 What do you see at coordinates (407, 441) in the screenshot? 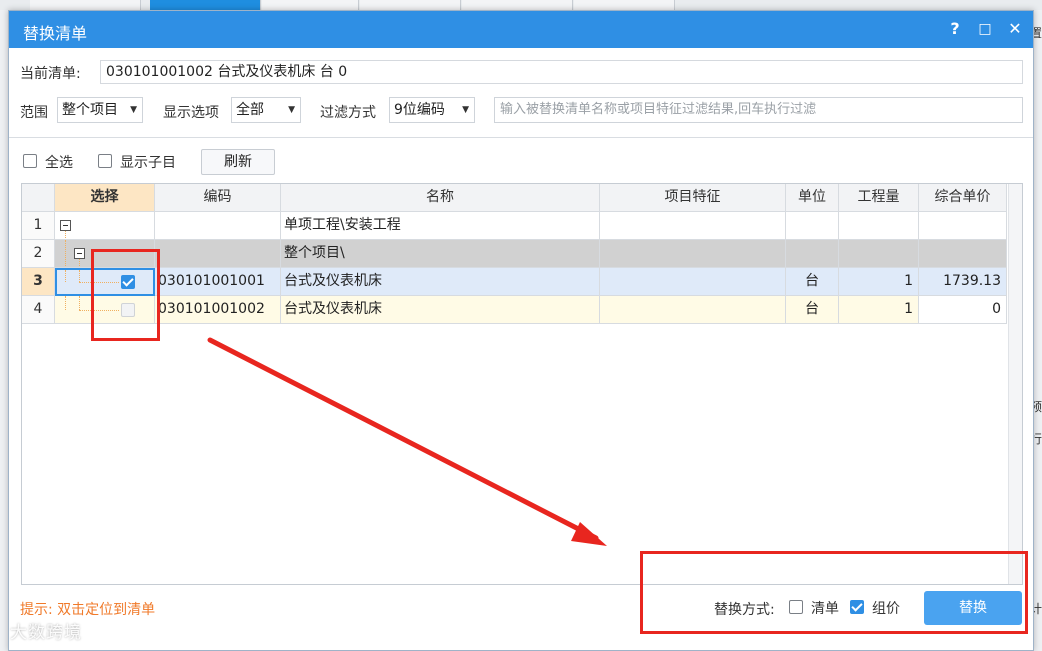
I see `annotation-arrow-icon` at bounding box center [407, 441].